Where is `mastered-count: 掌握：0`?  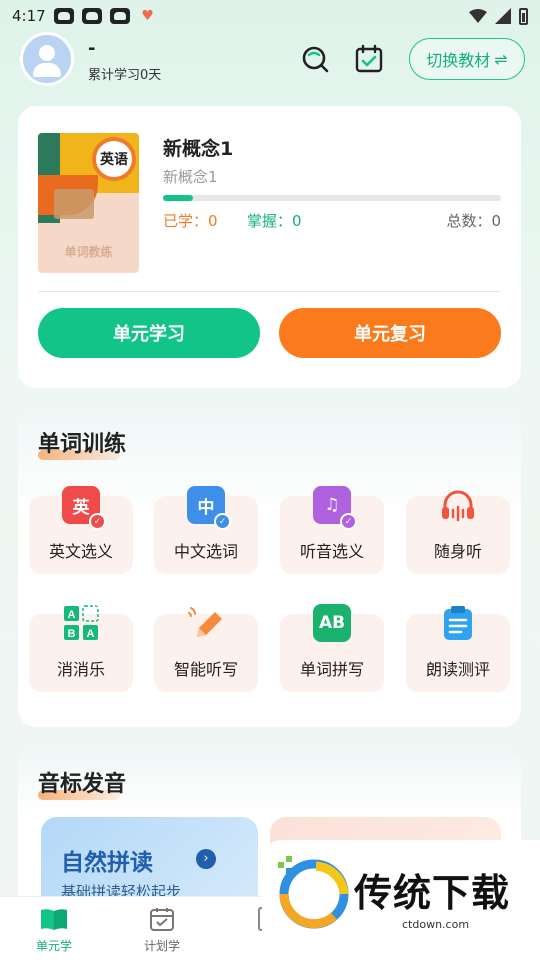
mastered-count: 掌握：0 is located at coordinates (274, 221).